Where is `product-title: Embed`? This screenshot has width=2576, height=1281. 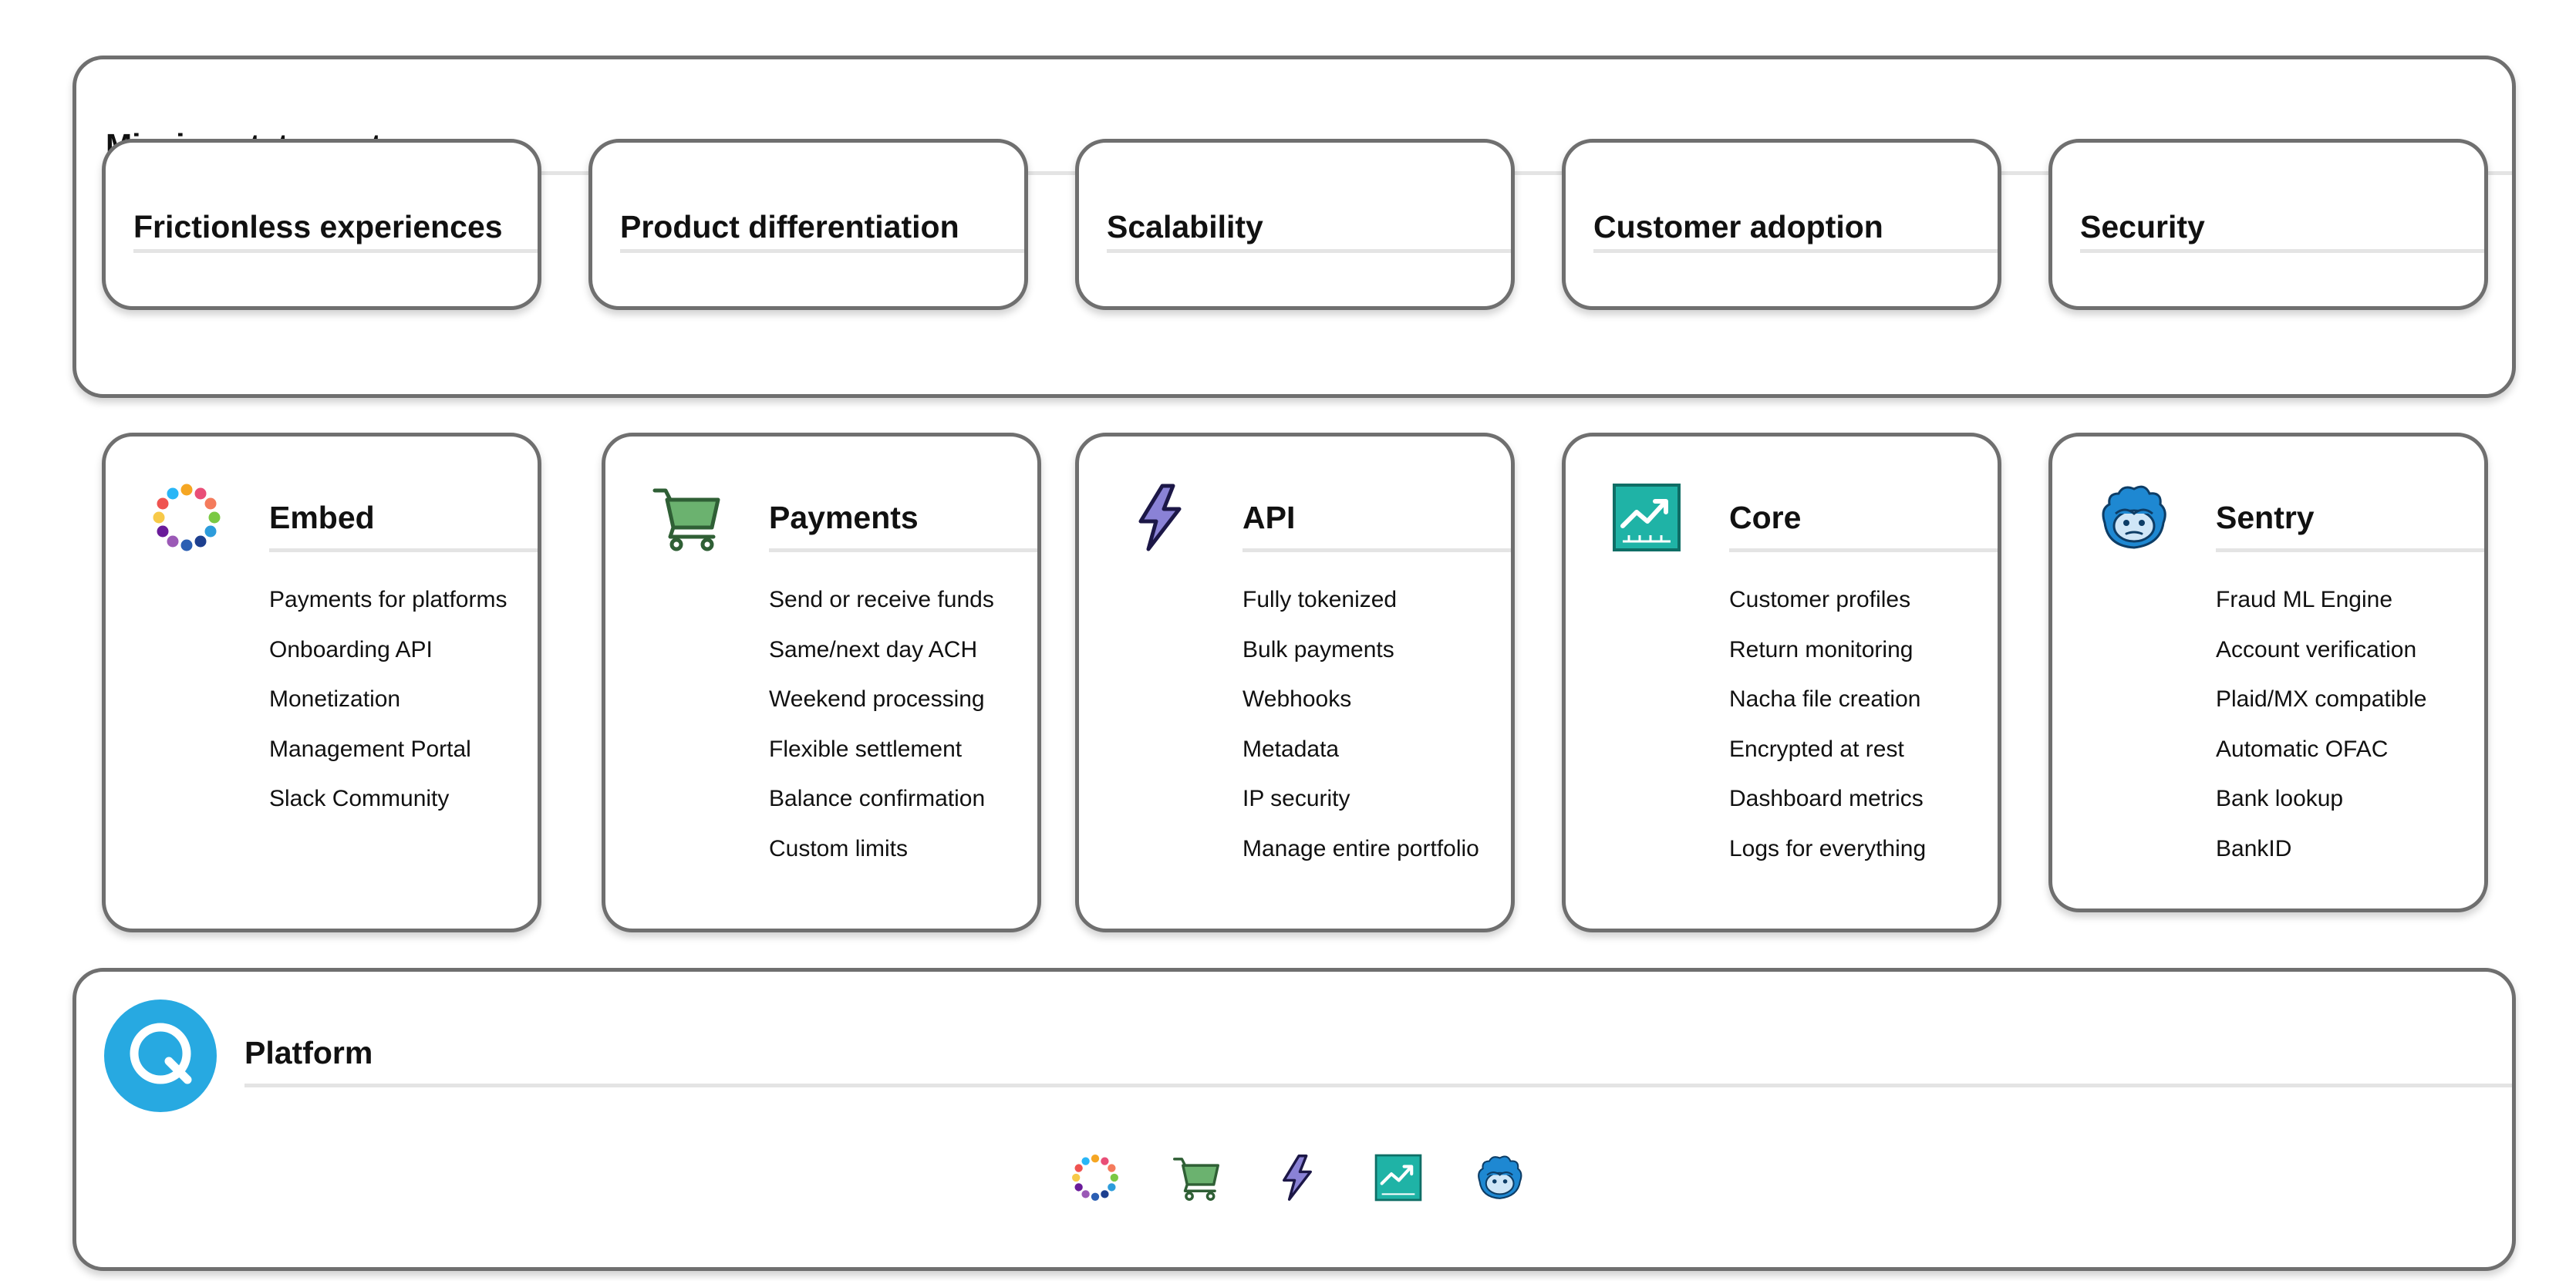
product-title: Embed is located at coordinates (322, 517).